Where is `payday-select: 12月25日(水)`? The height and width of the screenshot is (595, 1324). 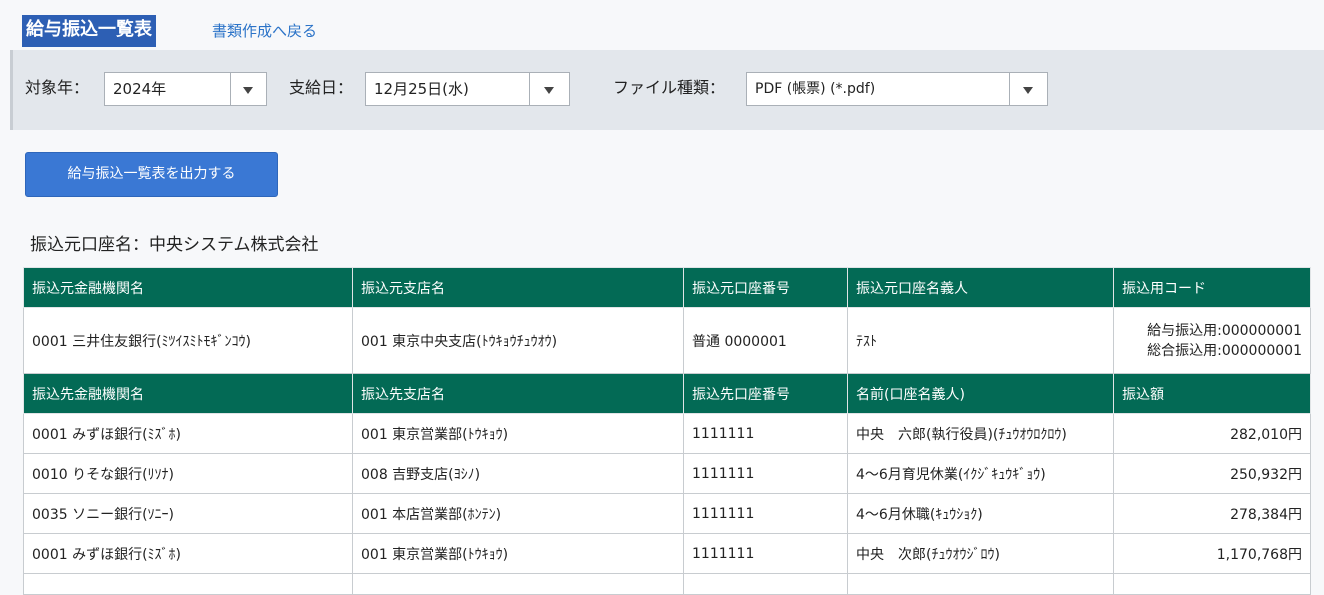
payday-select: 12月25日(水) is located at coordinates (467, 89).